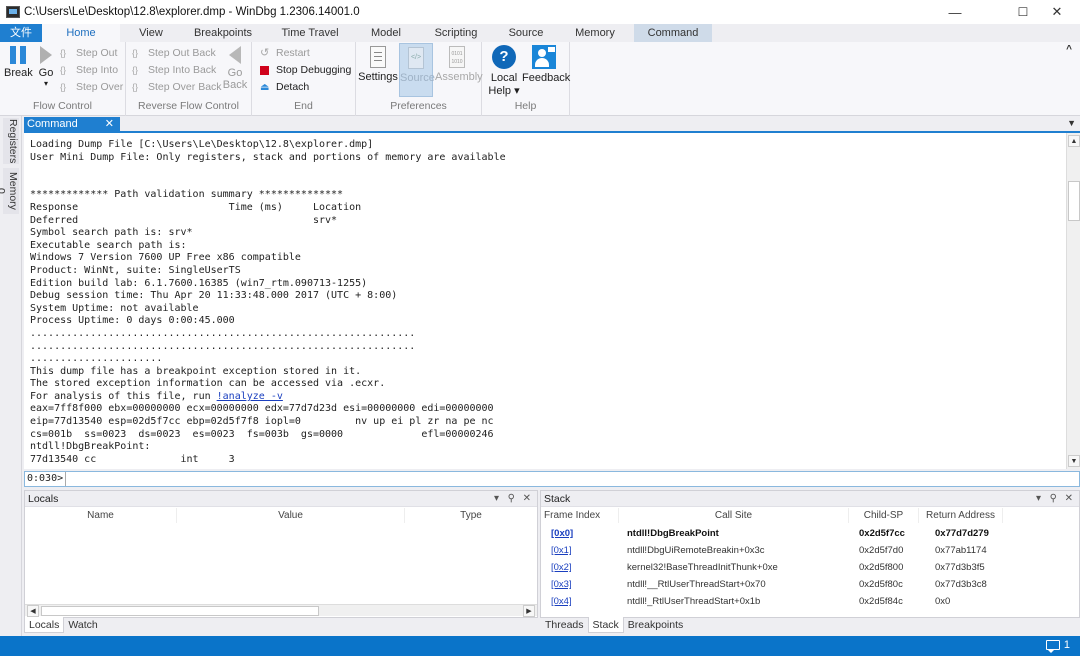 The image size is (1080, 656). I want to click on feedback-person-icon, so click(544, 57).